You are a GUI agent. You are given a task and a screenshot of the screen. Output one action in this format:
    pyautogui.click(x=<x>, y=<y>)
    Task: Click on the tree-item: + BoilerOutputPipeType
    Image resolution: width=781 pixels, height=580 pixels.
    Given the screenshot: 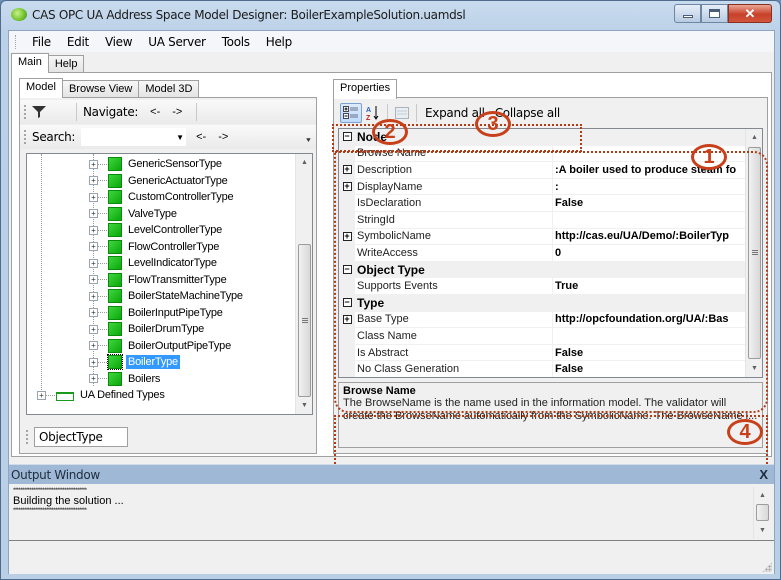 What is the action you would take?
    pyautogui.click(x=161, y=346)
    